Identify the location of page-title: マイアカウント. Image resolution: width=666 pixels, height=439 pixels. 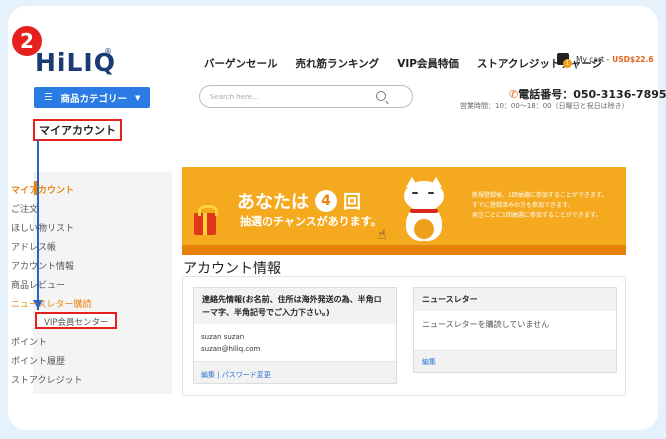
(77, 130).